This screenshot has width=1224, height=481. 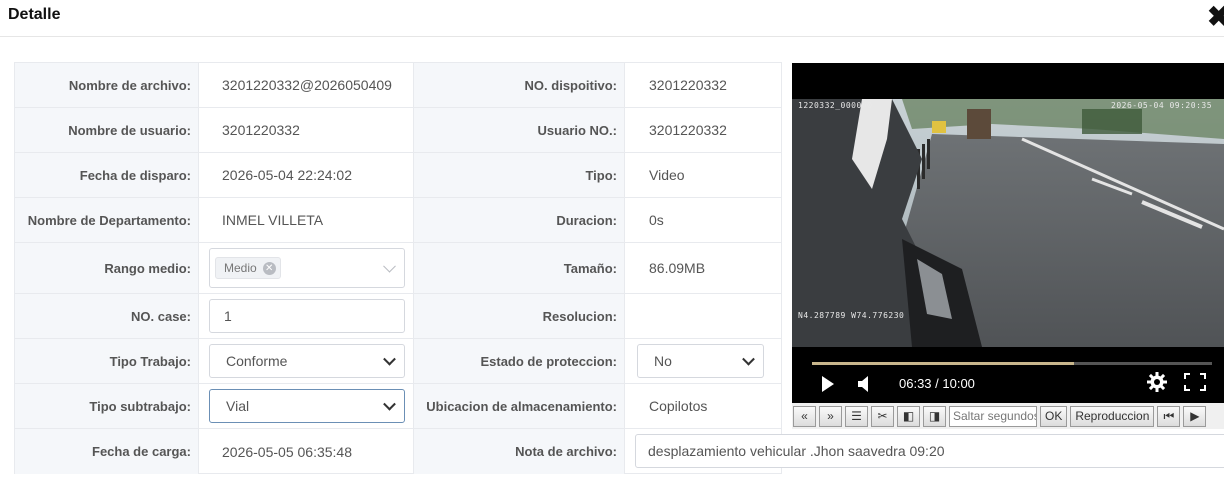 What do you see at coordinates (663, 361) in the screenshot?
I see `estado-proteccion-selected: No` at bounding box center [663, 361].